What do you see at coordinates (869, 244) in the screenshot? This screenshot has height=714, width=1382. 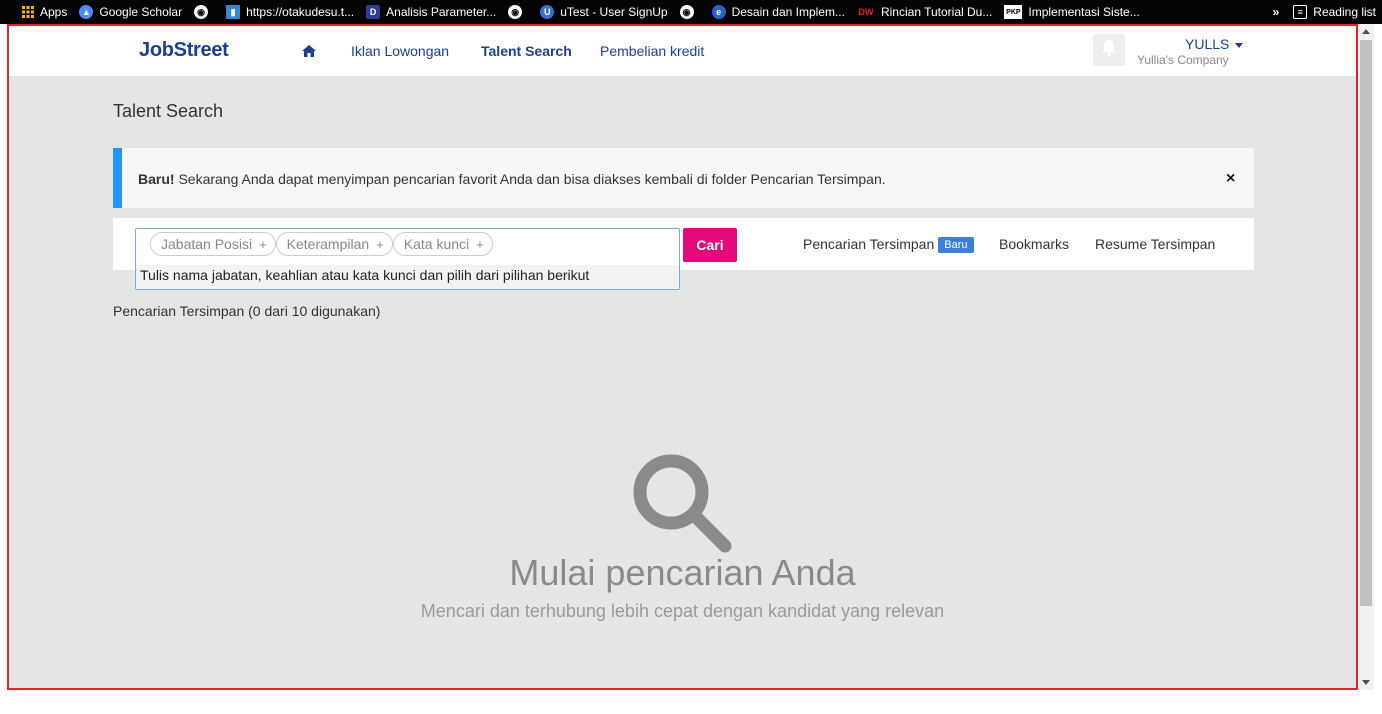 I see `saved-searches-label: Pencarian Tersimpan` at bounding box center [869, 244].